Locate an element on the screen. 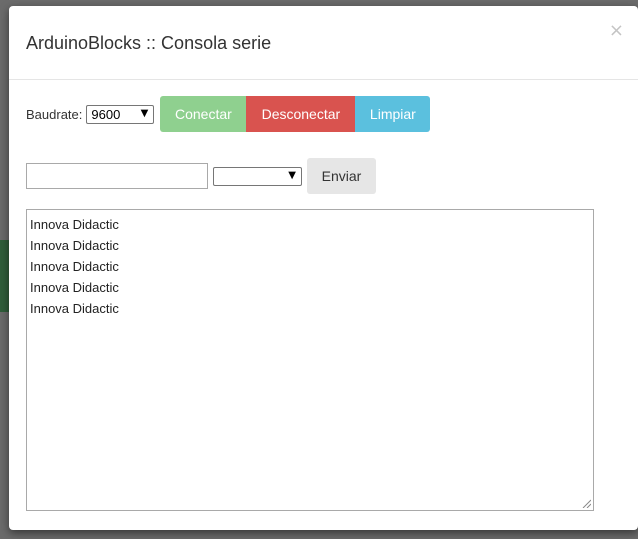 The width and height of the screenshot is (638, 539). baudrate-value: 9600 is located at coordinates (106, 114).